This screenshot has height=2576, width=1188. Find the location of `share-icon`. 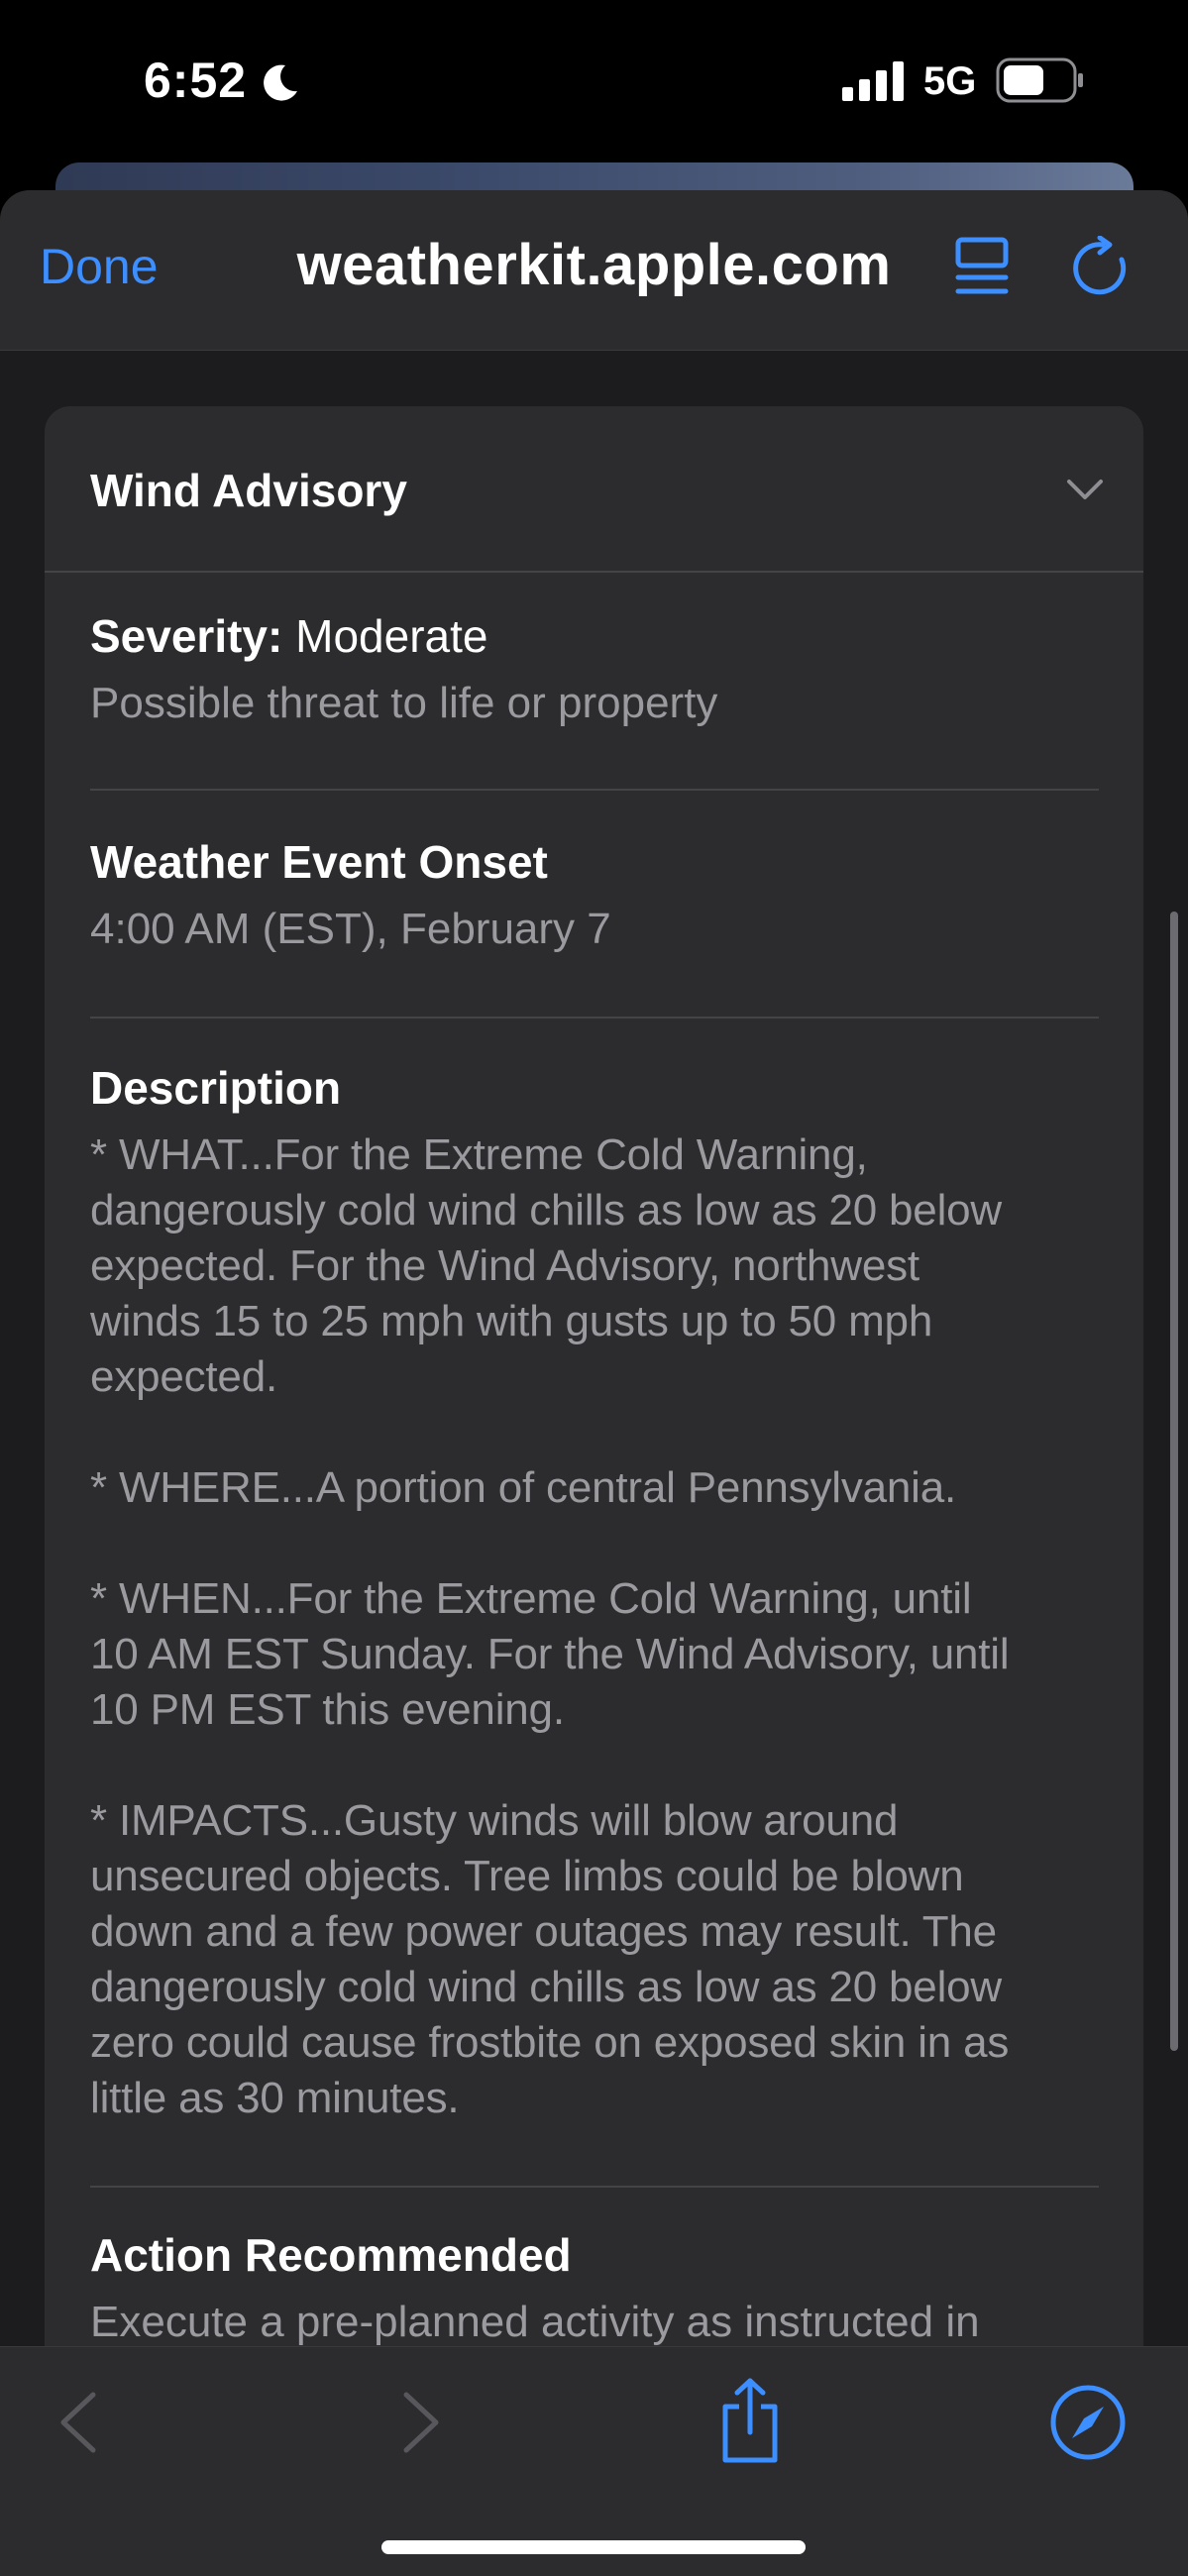

share-icon is located at coordinates (750, 2421).